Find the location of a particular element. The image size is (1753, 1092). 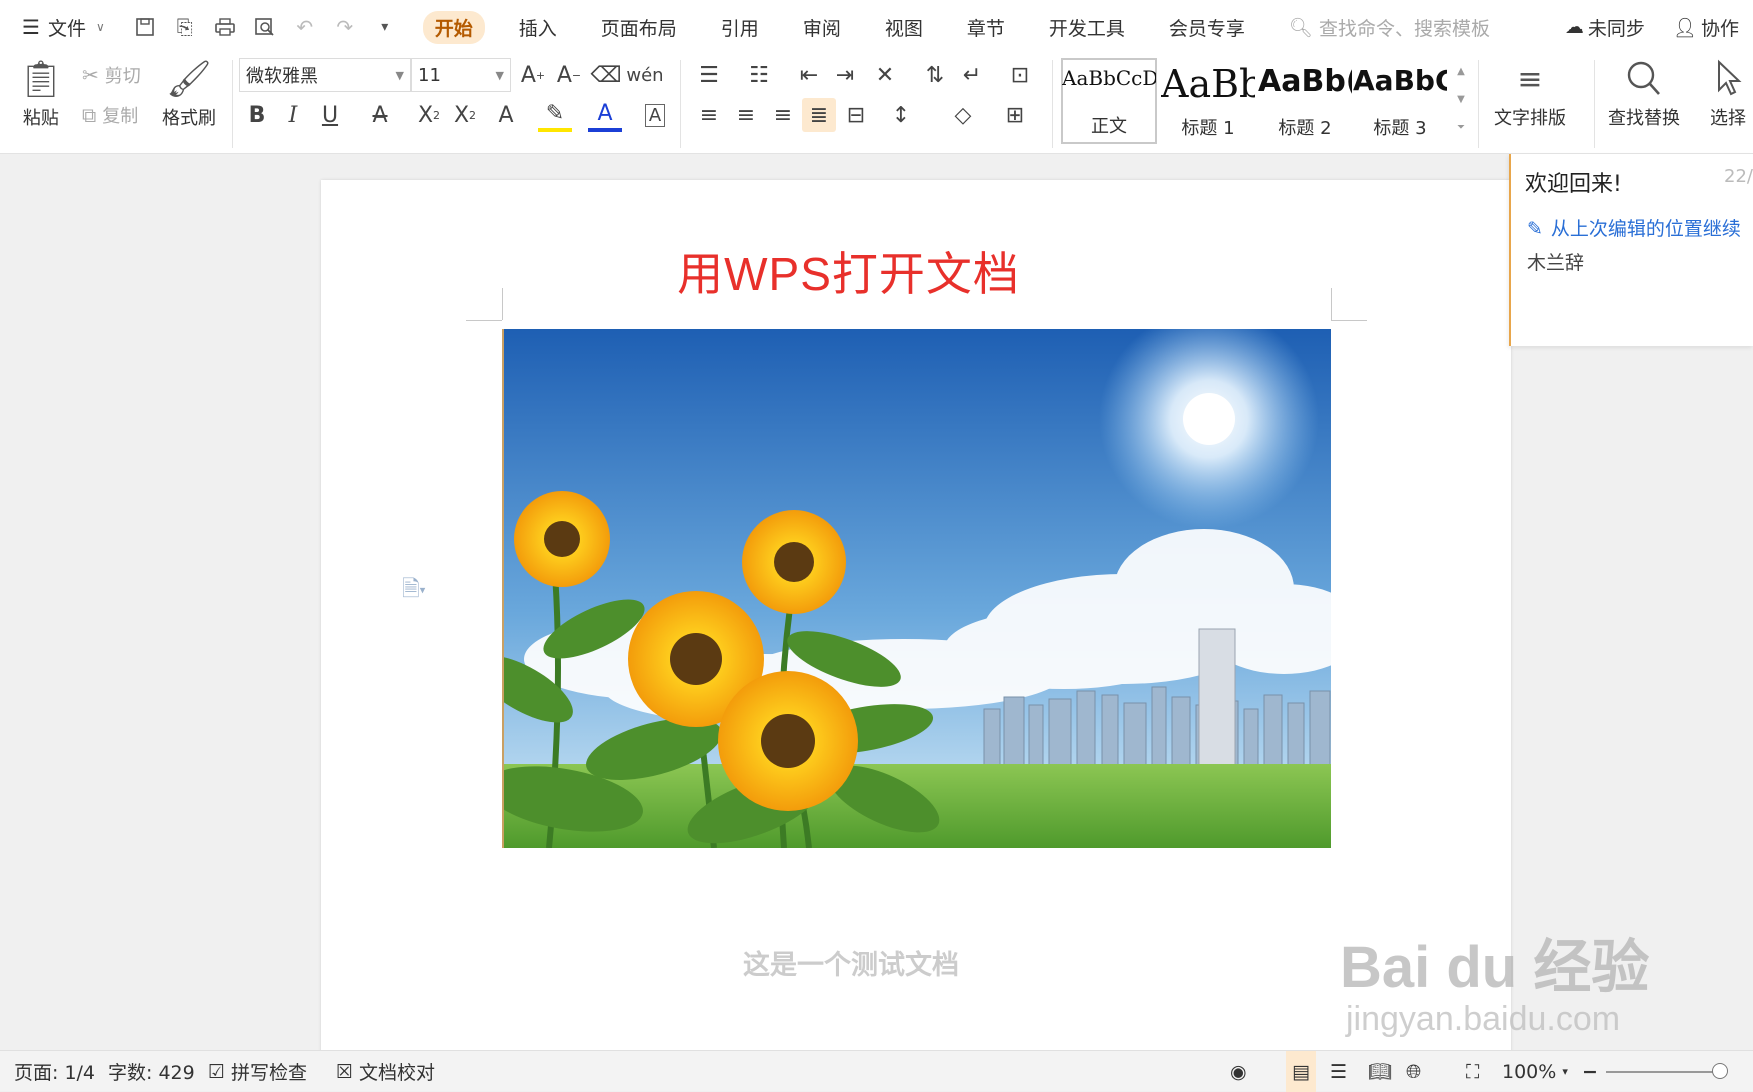

phonetic-guide-icon: wén is located at coordinates (644, 75).